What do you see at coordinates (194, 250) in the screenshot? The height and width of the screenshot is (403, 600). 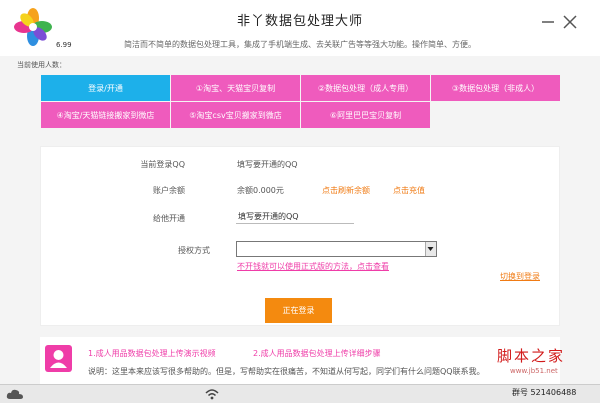 I see `auth-method-label: 授权方式` at bounding box center [194, 250].